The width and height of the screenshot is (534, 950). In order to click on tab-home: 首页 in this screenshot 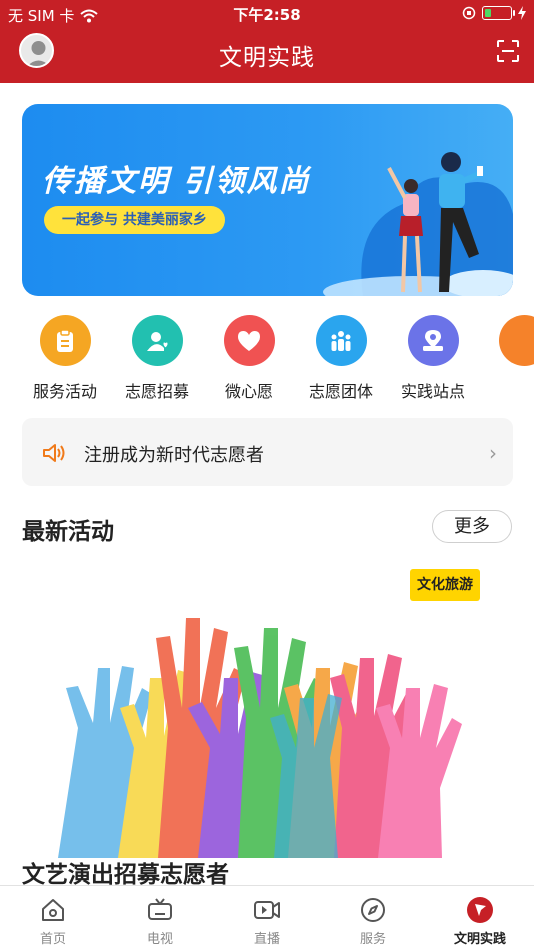, I will do `click(53, 921)`.